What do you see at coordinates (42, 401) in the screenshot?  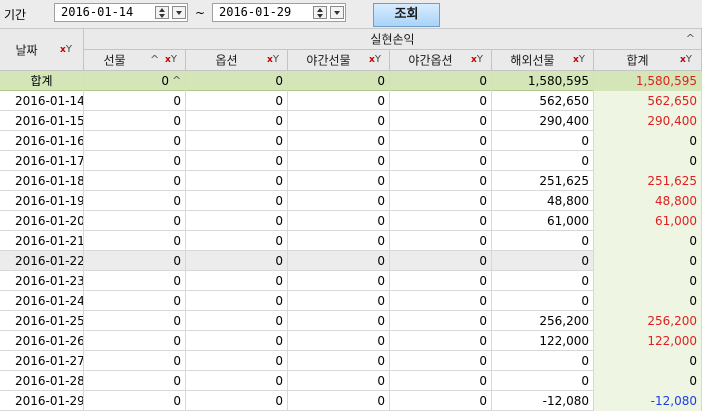 I see `cell-date: 2016-01-29` at bounding box center [42, 401].